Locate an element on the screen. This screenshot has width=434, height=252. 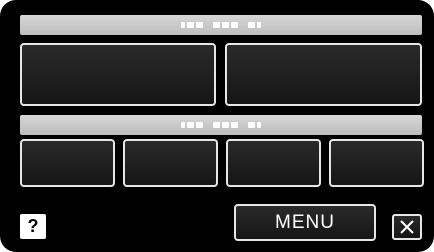
top-title-bar is located at coordinates (221, 25).